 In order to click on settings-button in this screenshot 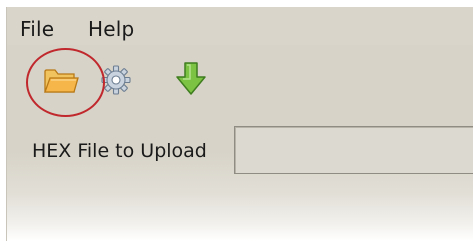, I will do `click(116, 80)`.